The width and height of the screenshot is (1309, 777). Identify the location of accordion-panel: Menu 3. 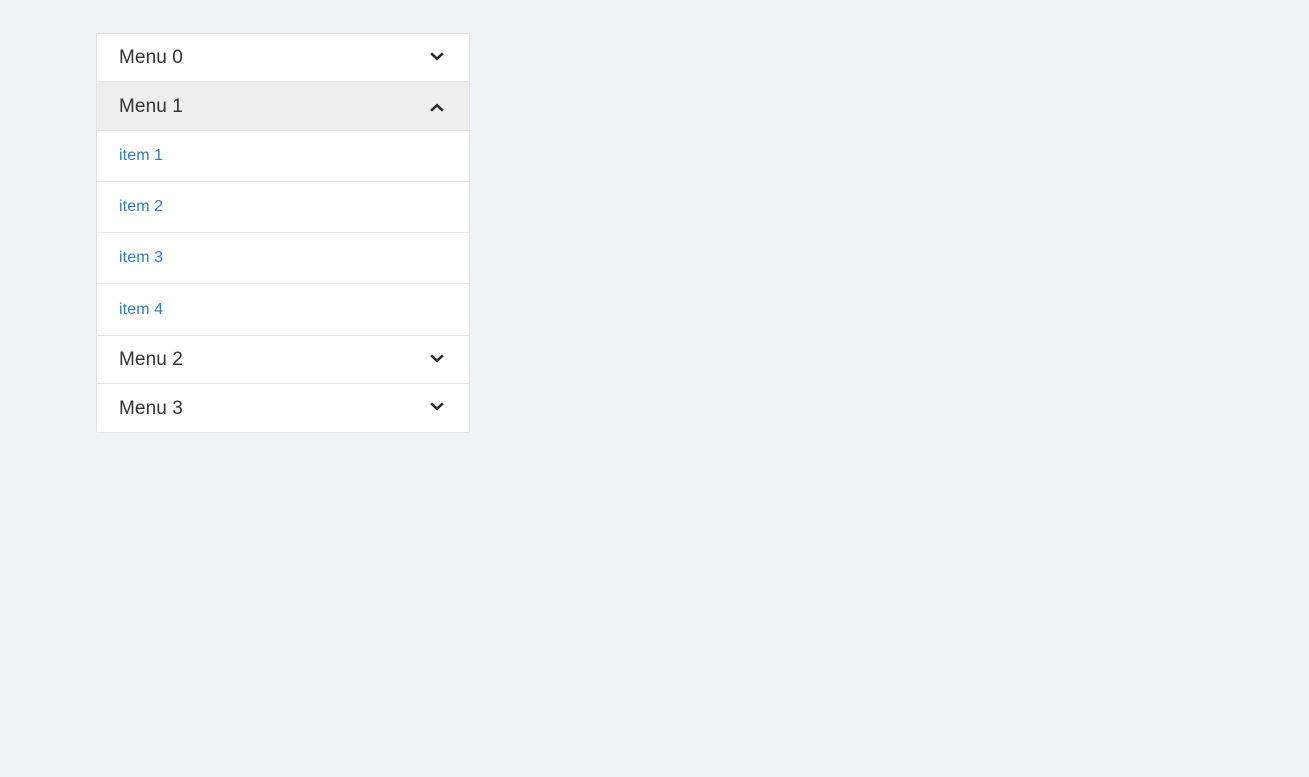
(283, 408).